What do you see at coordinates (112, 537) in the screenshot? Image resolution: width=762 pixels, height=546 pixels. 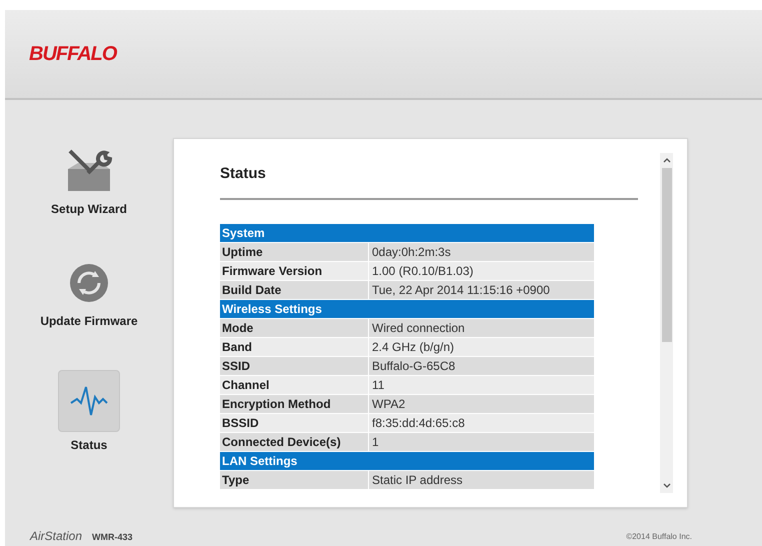 I see `model-name: WMR-433` at bounding box center [112, 537].